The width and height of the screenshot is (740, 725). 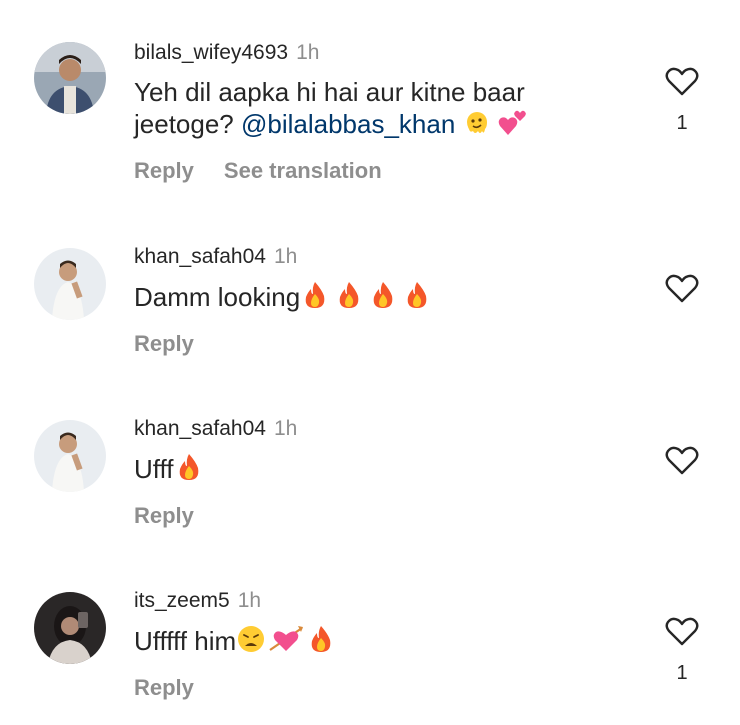 What do you see at coordinates (251, 642) in the screenshot?
I see `weary-face-emoji-icon` at bounding box center [251, 642].